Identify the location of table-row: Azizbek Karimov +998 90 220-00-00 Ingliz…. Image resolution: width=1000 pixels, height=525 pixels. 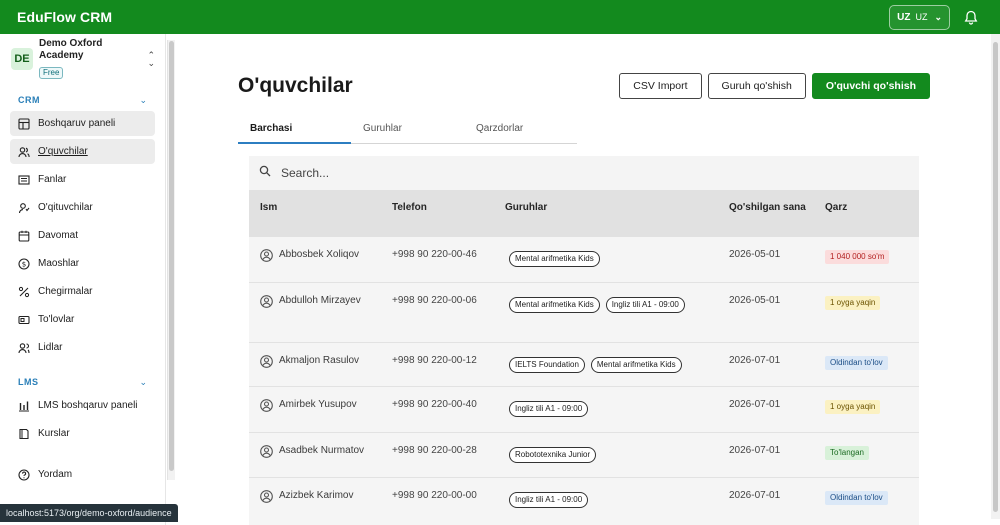
(584, 501).